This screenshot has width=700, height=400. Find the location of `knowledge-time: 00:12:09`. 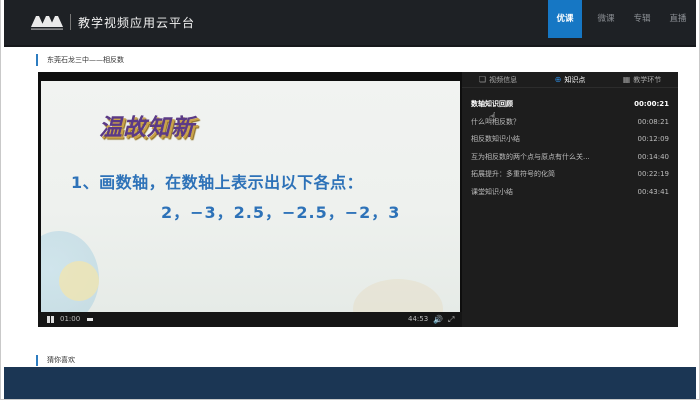

knowledge-time: 00:12:09 is located at coordinates (653, 139).